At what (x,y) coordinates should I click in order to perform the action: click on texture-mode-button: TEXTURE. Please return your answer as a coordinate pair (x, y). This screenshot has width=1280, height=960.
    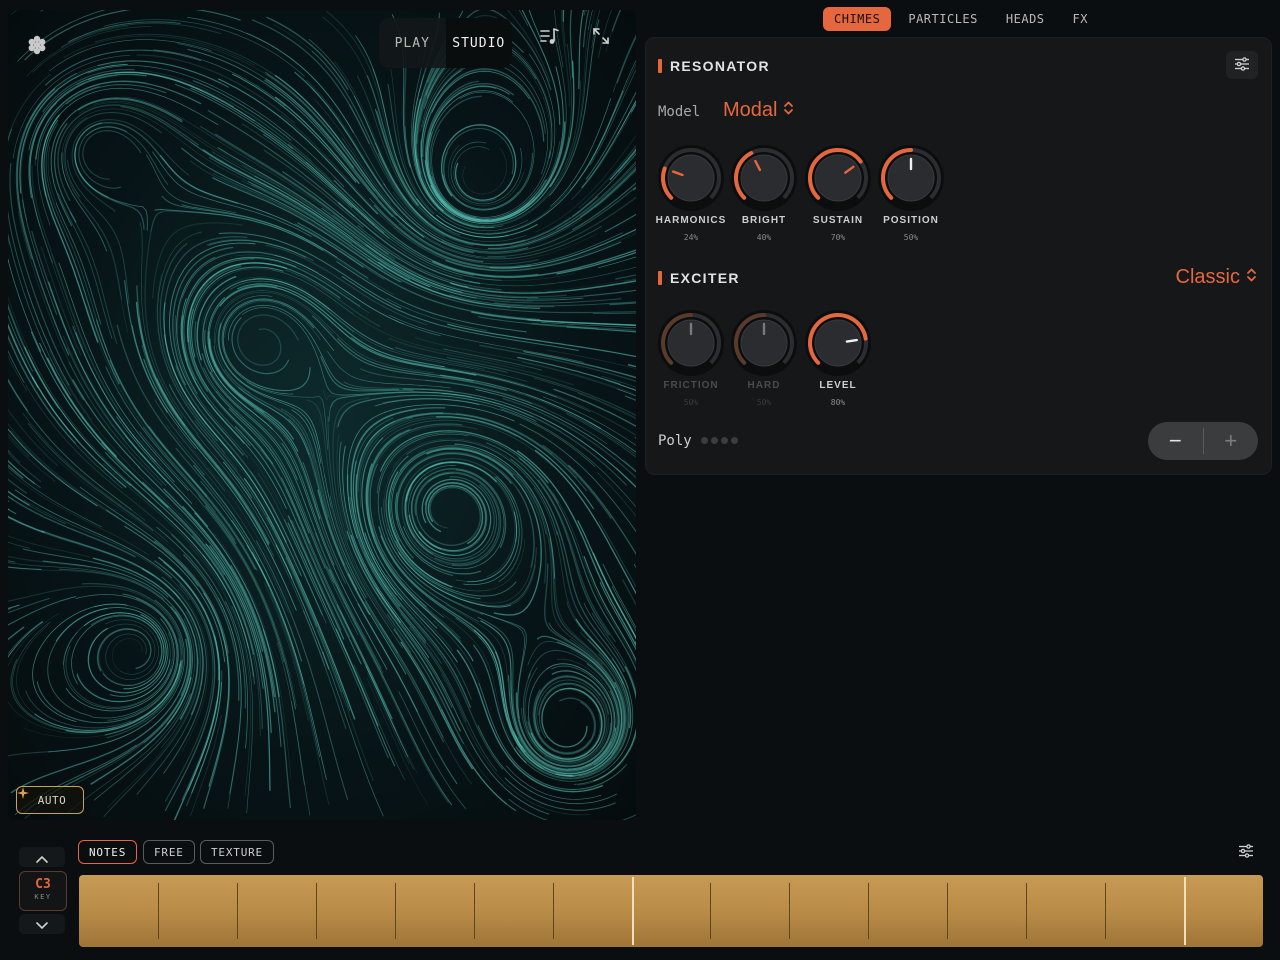
    Looking at the image, I should click on (237, 852).